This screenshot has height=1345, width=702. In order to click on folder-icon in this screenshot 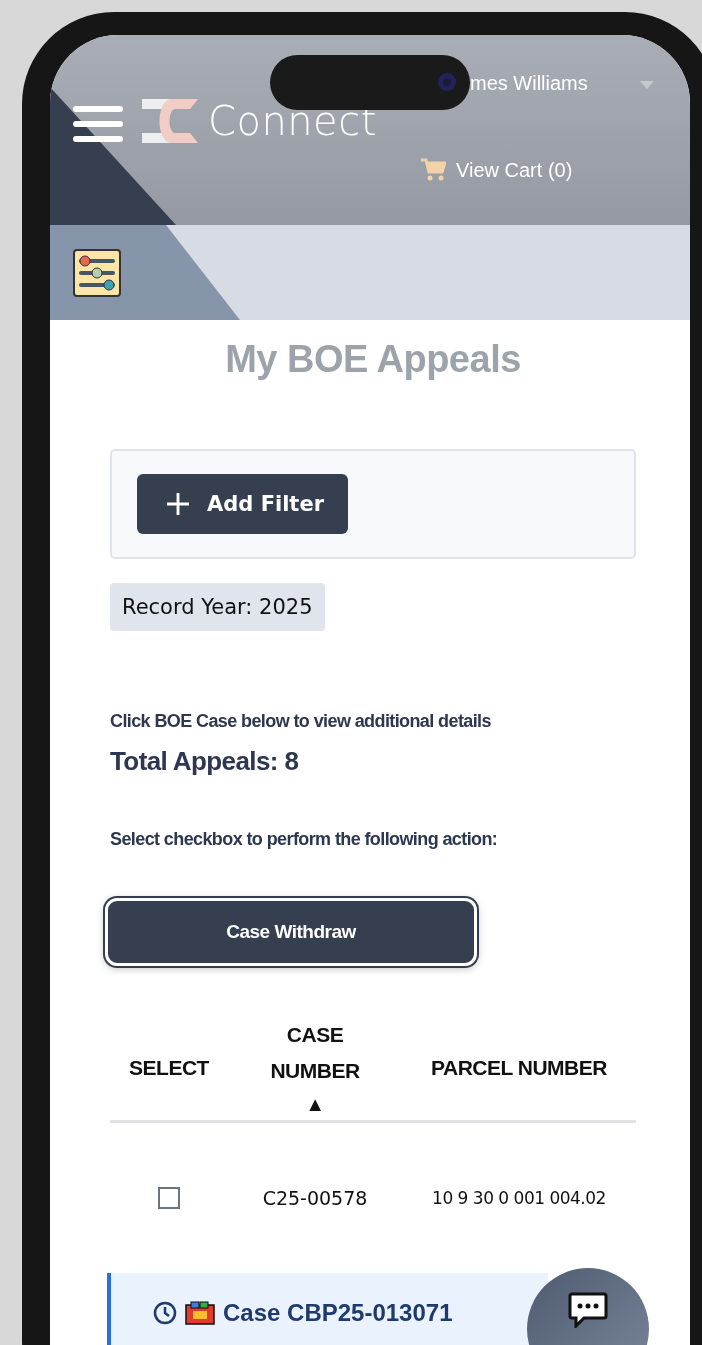, I will do `click(200, 1313)`.